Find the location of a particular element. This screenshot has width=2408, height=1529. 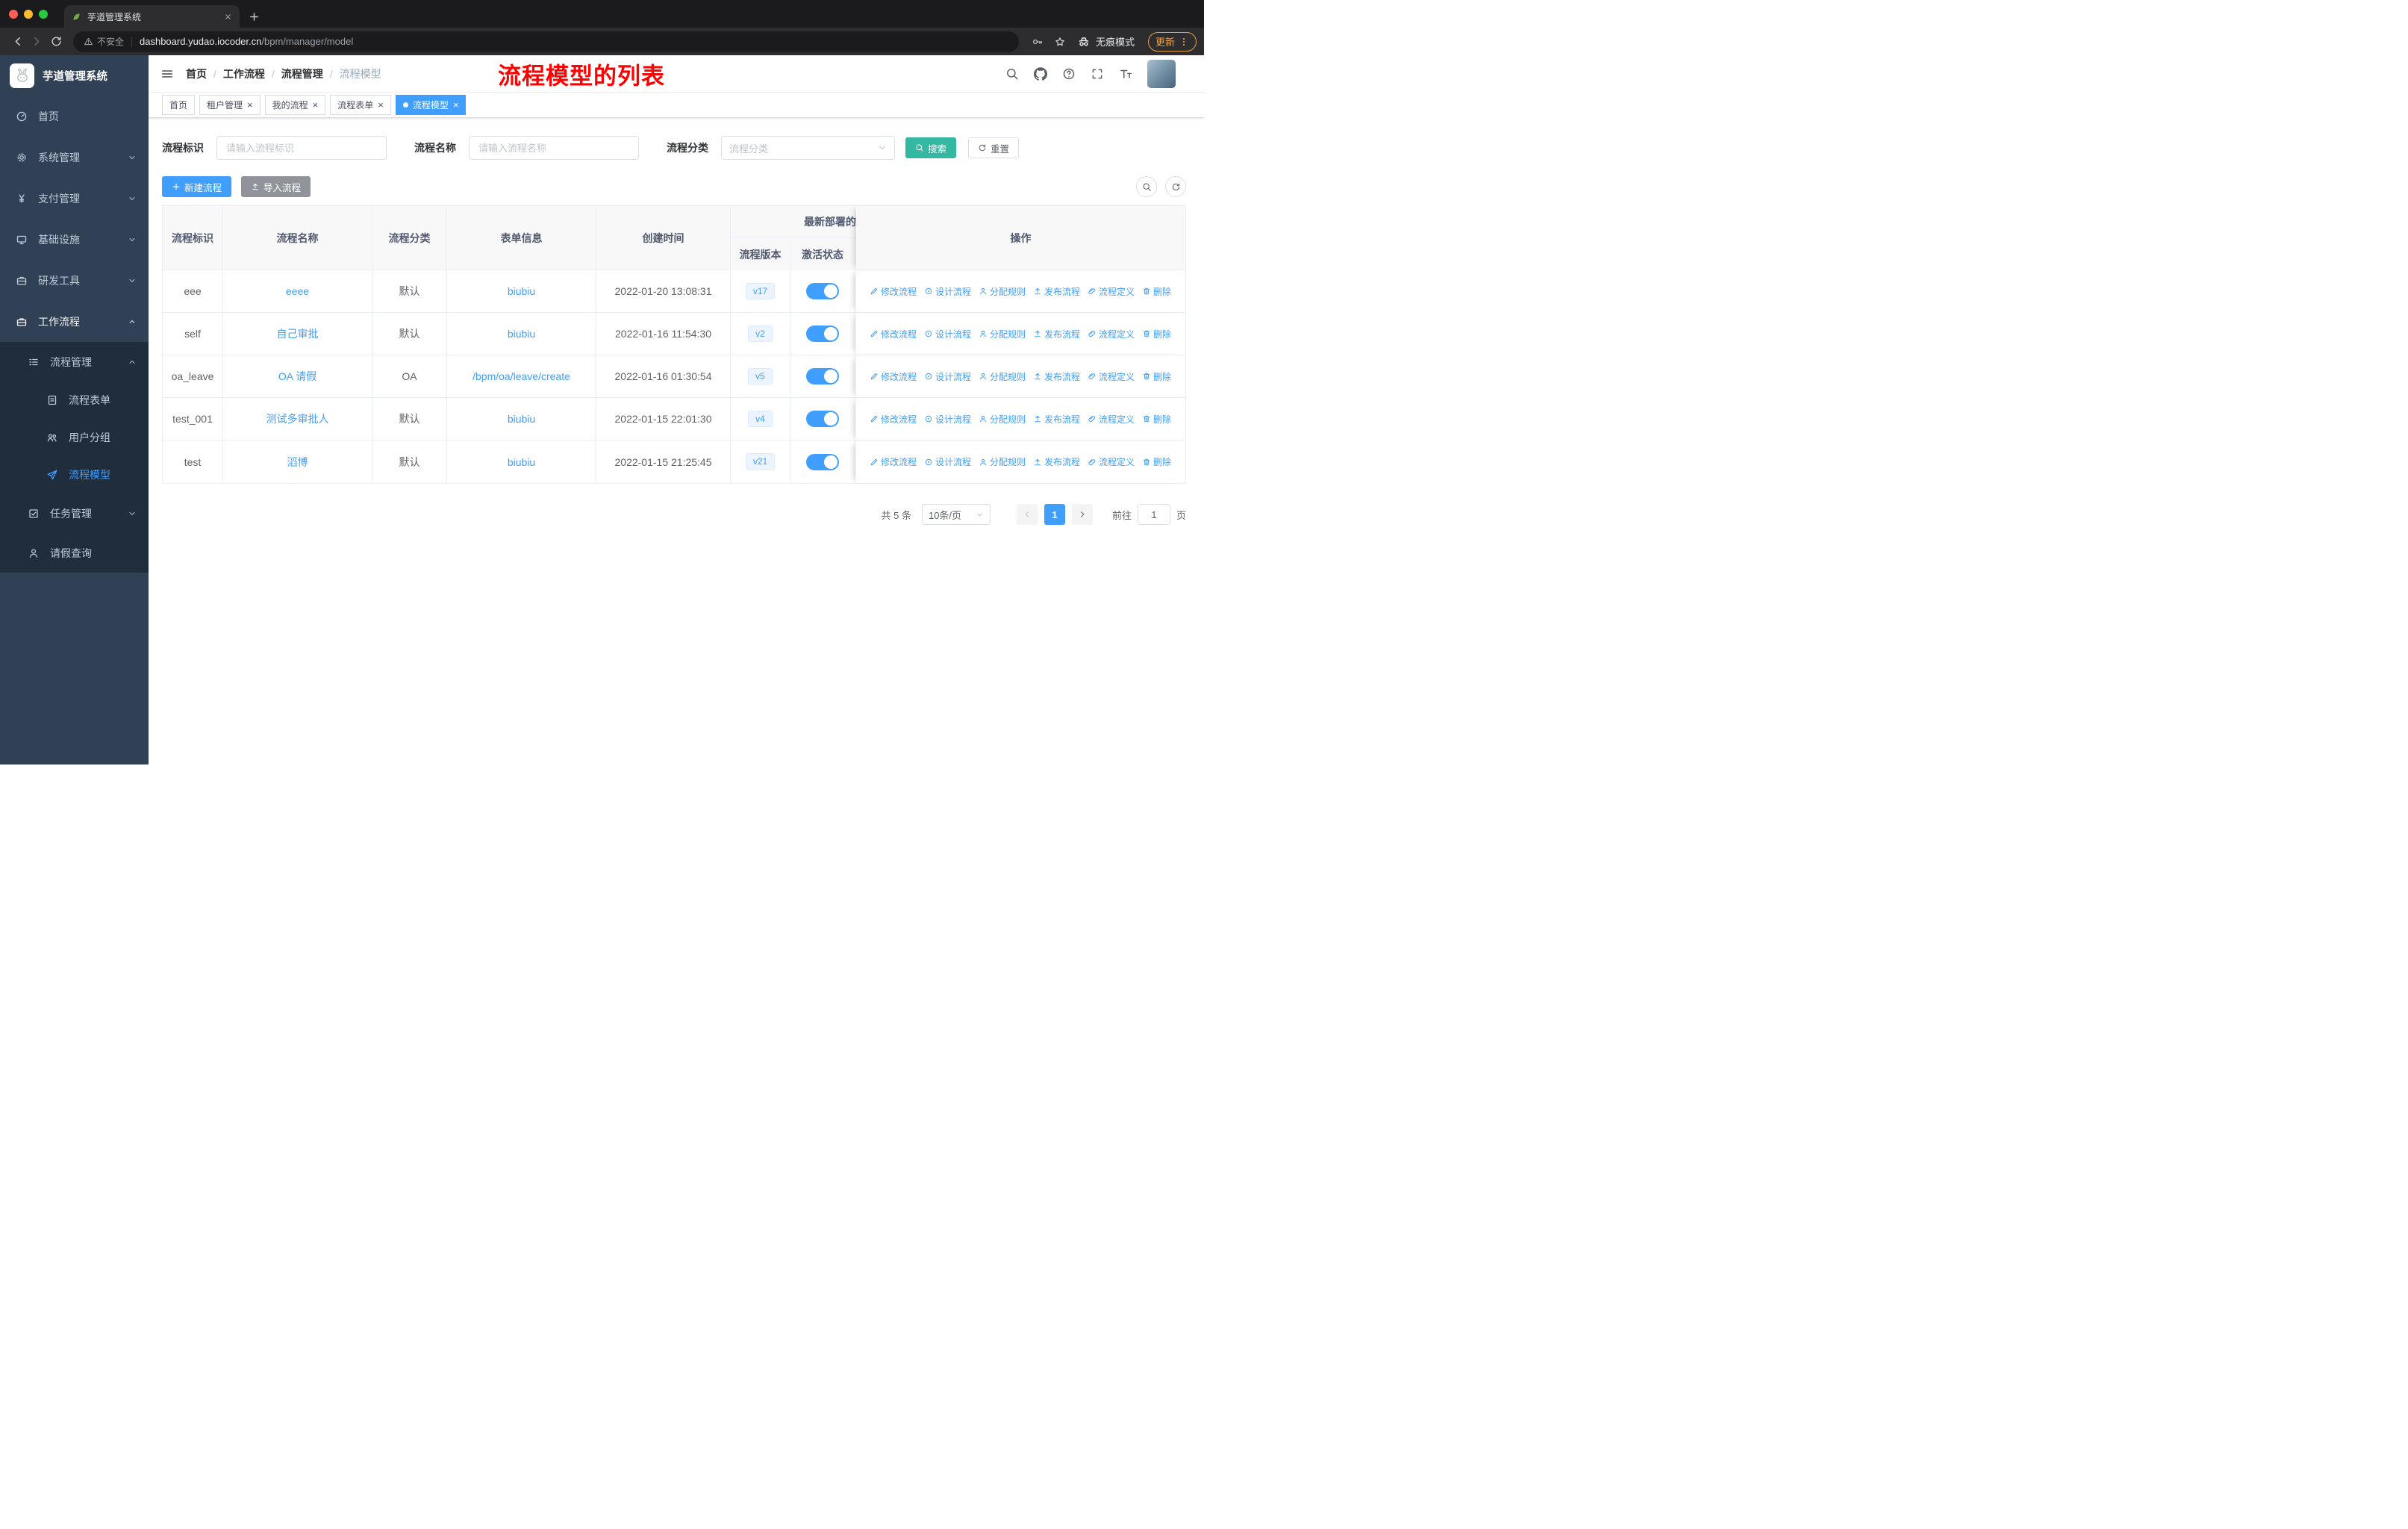

site-security: 不安全 is located at coordinates (104, 41).